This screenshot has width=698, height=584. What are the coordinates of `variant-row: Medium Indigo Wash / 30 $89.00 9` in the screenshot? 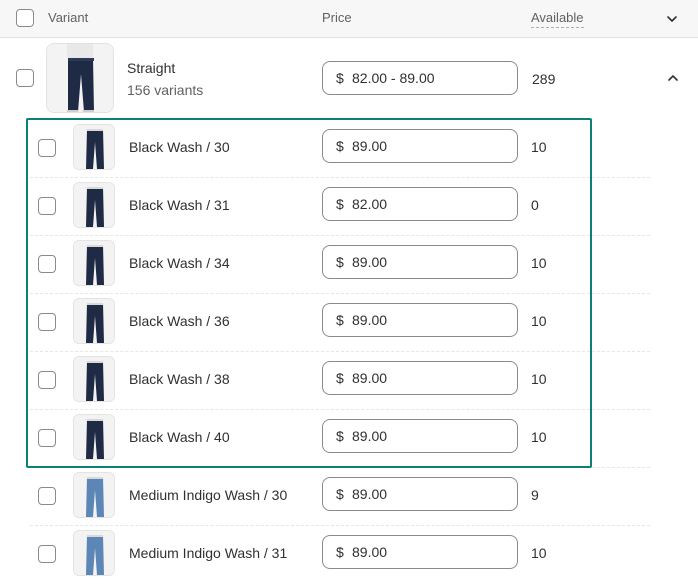 It's located at (340, 496).